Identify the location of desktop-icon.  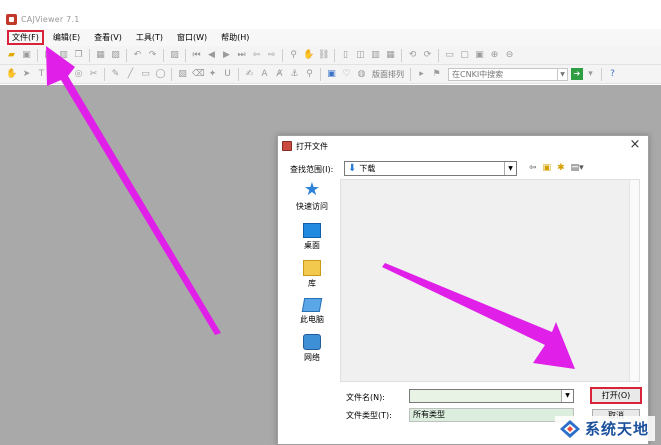
(312, 230).